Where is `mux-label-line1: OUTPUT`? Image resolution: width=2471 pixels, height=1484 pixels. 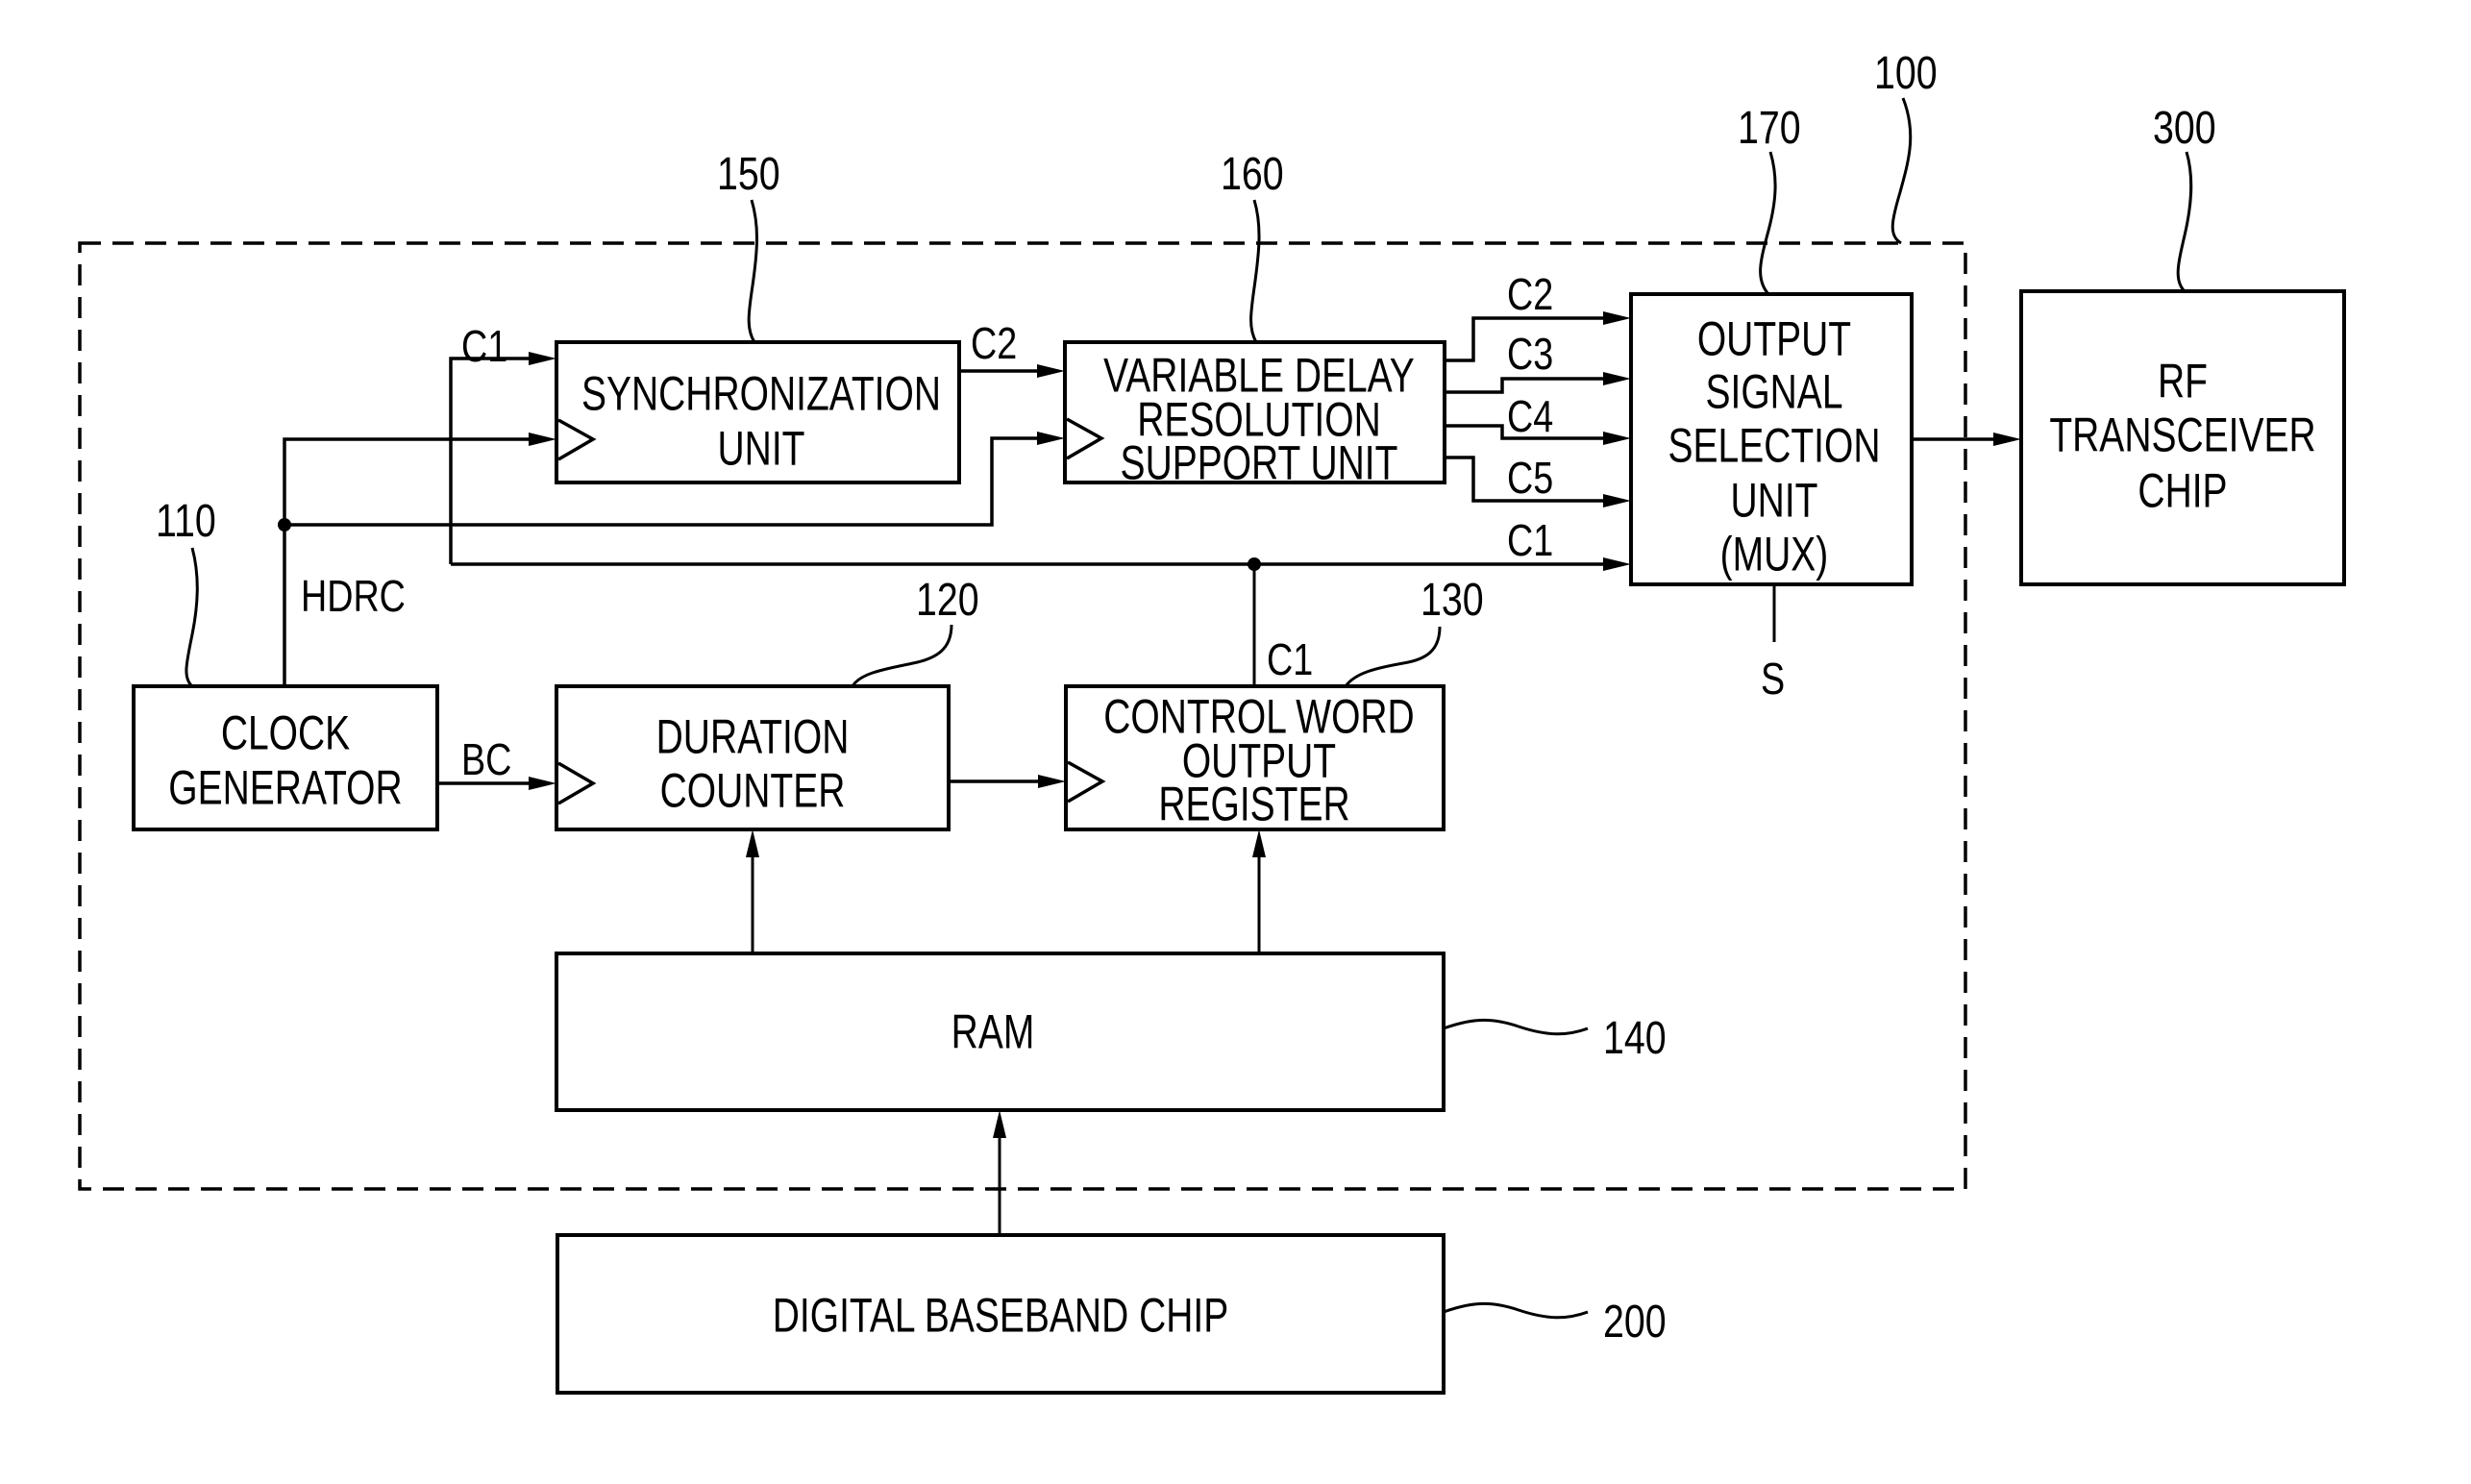 mux-label-line1: OUTPUT is located at coordinates (1774, 338).